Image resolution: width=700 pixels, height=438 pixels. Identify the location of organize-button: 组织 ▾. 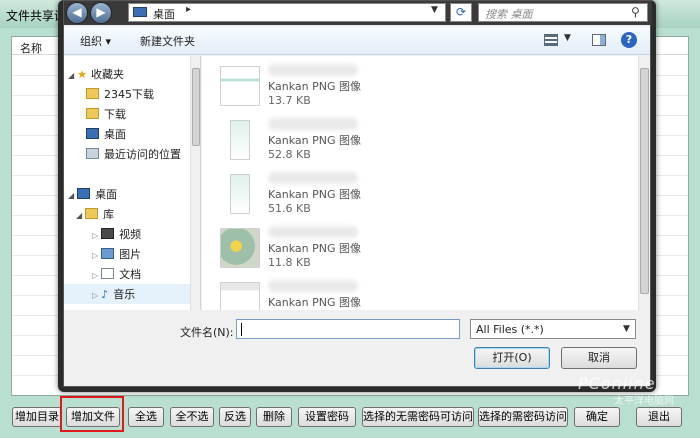
(95, 41).